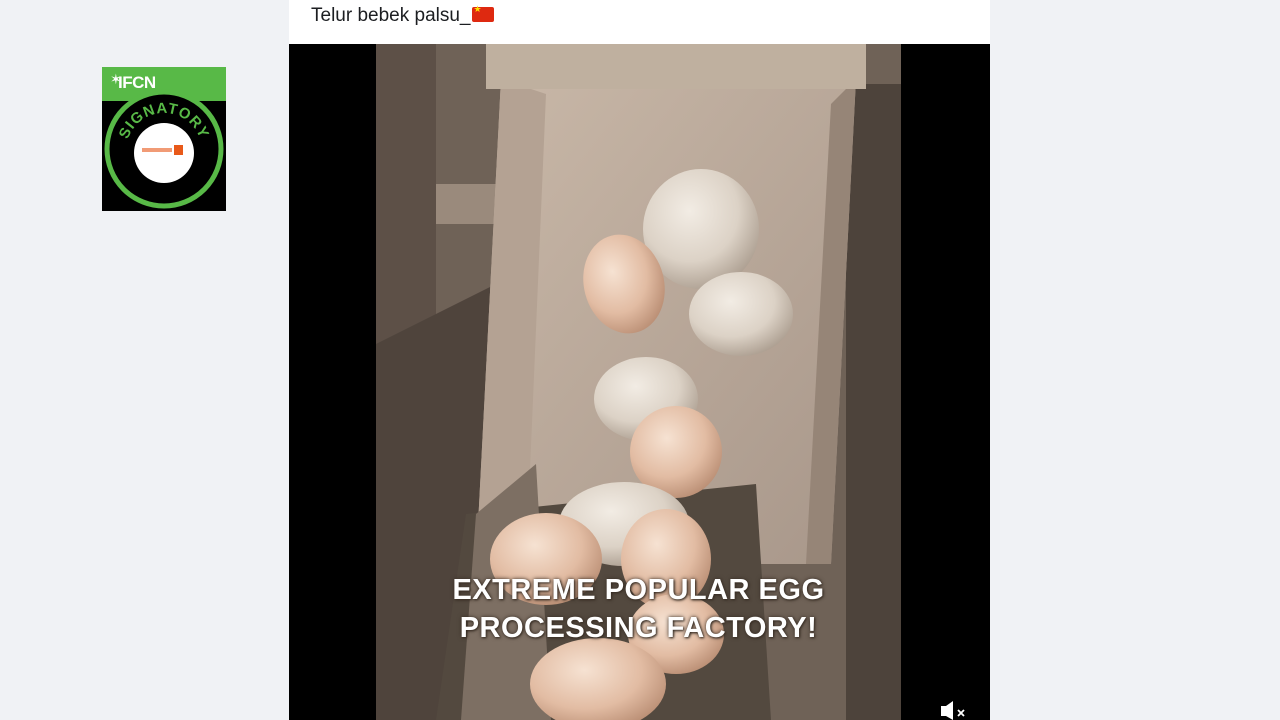 The image size is (1280, 720). Describe the element at coordinates (952, 710) in the screenshot. I see `speaker-muted-icon` at that location.